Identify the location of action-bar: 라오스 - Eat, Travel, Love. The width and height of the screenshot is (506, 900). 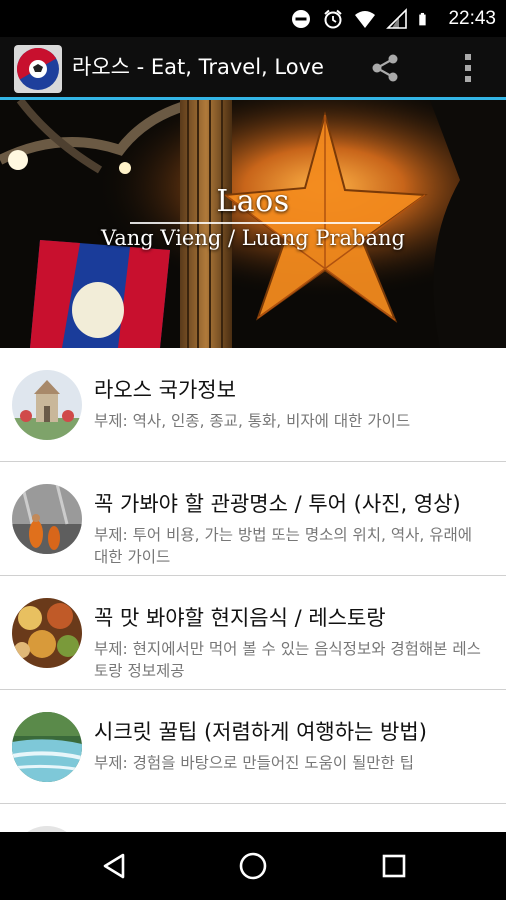
(253, 68).